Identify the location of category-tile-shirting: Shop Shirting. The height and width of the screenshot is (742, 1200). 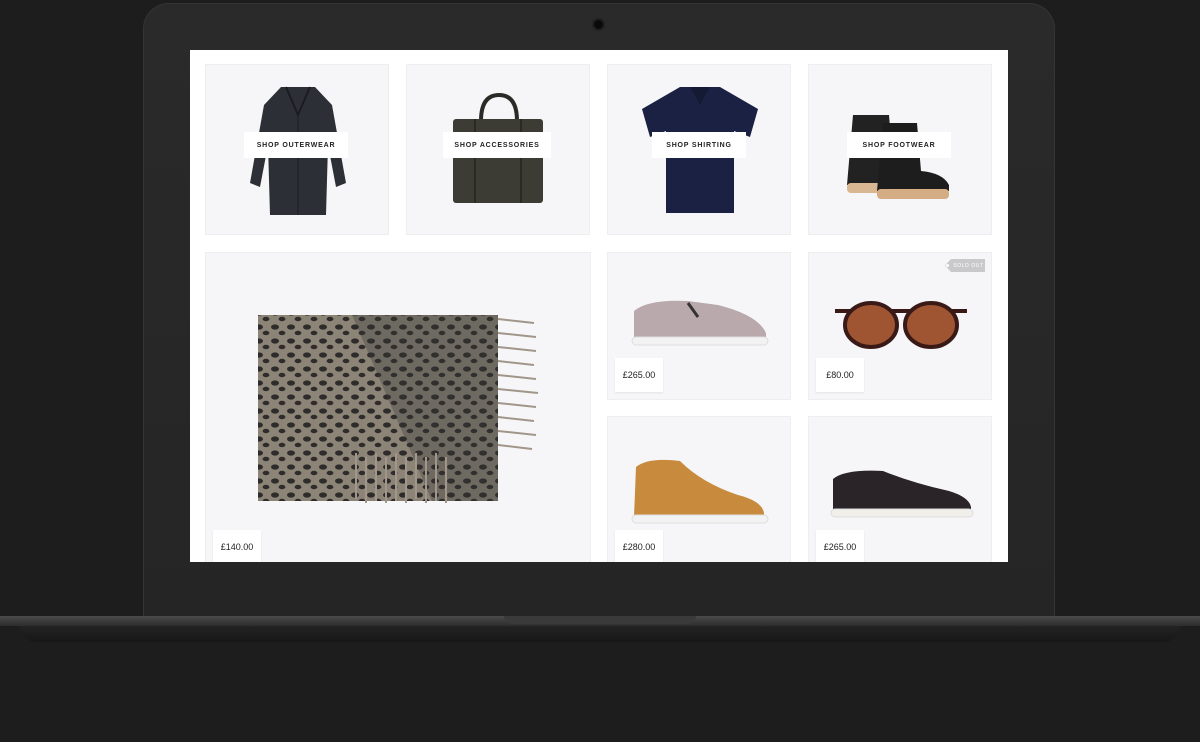
(699, 149).